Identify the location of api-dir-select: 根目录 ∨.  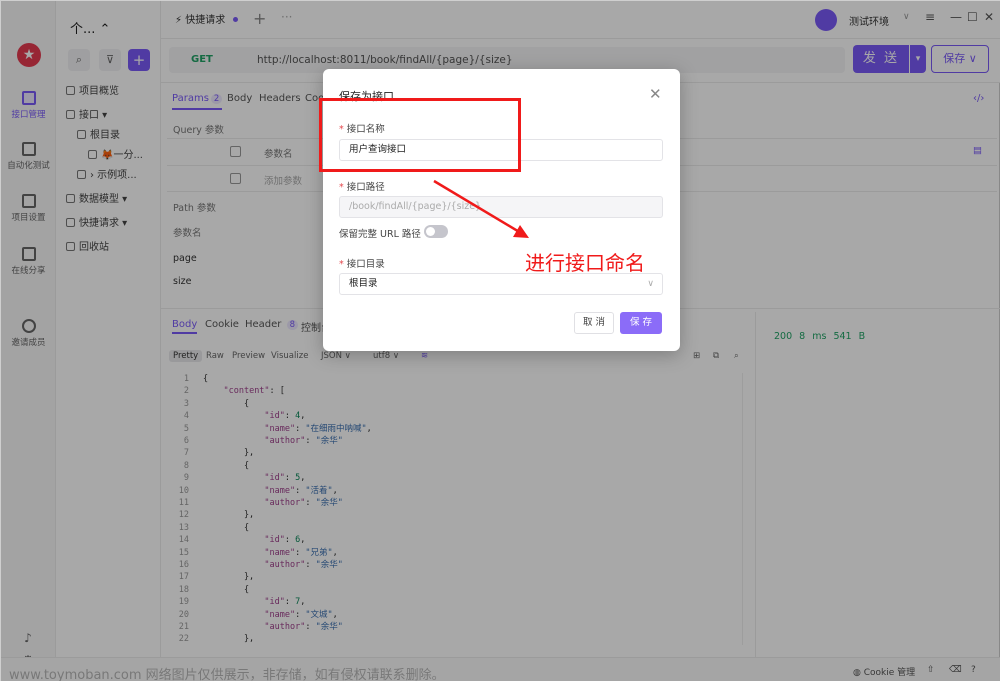
(501, 284).